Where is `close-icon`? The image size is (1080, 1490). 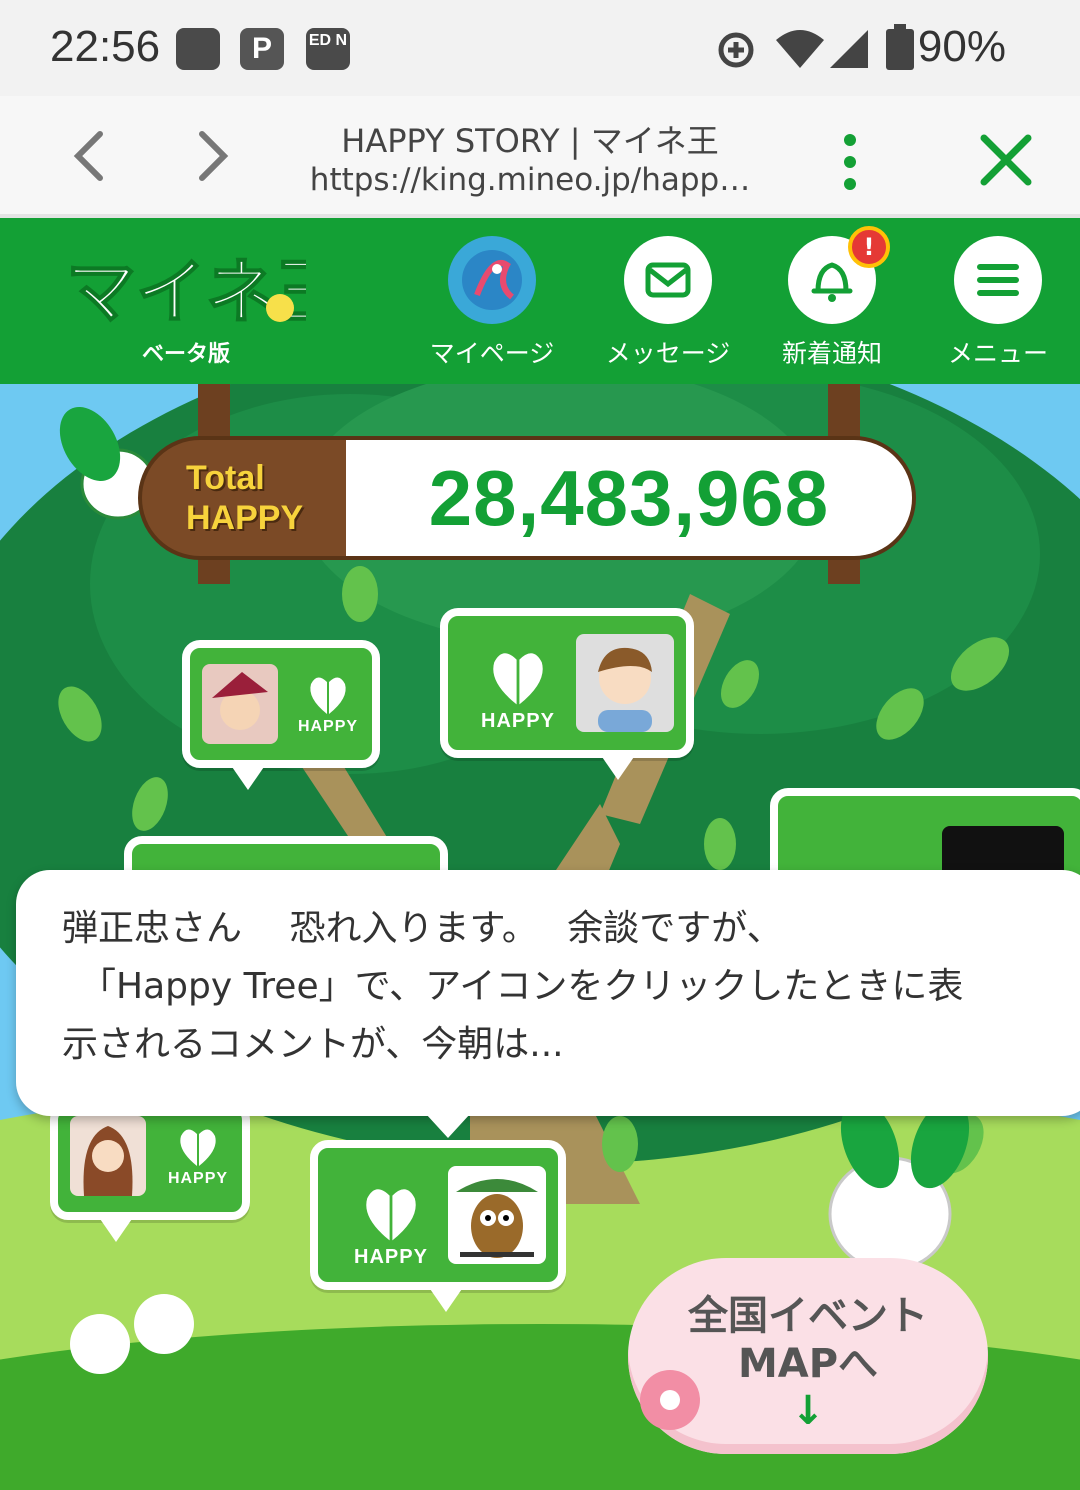 close-icon is located at coordinates (1006, 160).